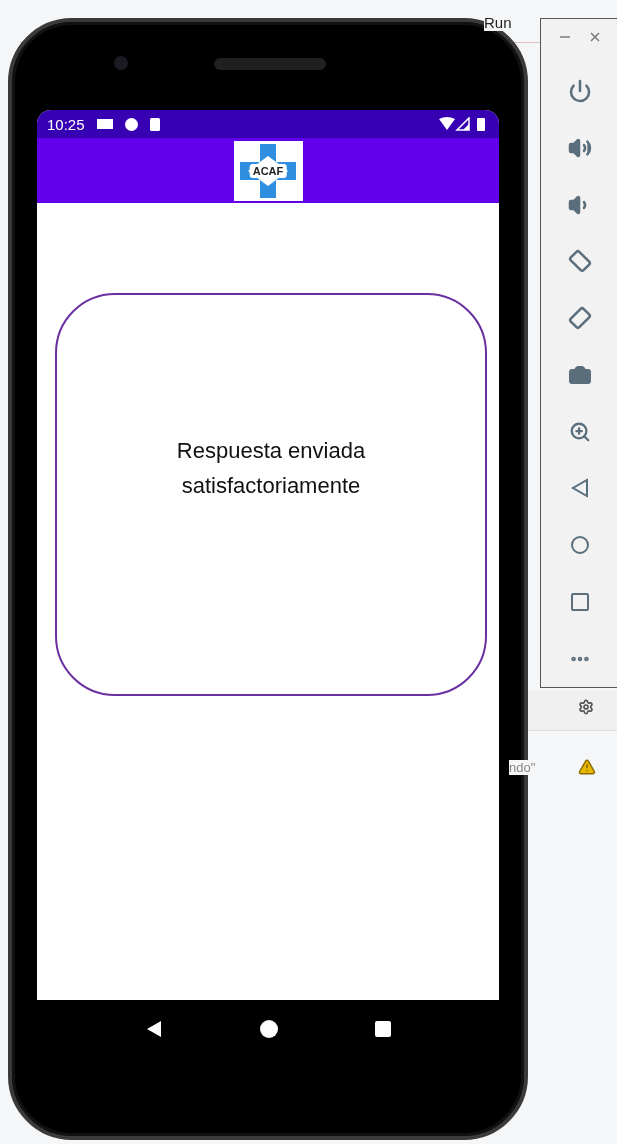  I want to click on log-text: ndo", so click(522, 767).